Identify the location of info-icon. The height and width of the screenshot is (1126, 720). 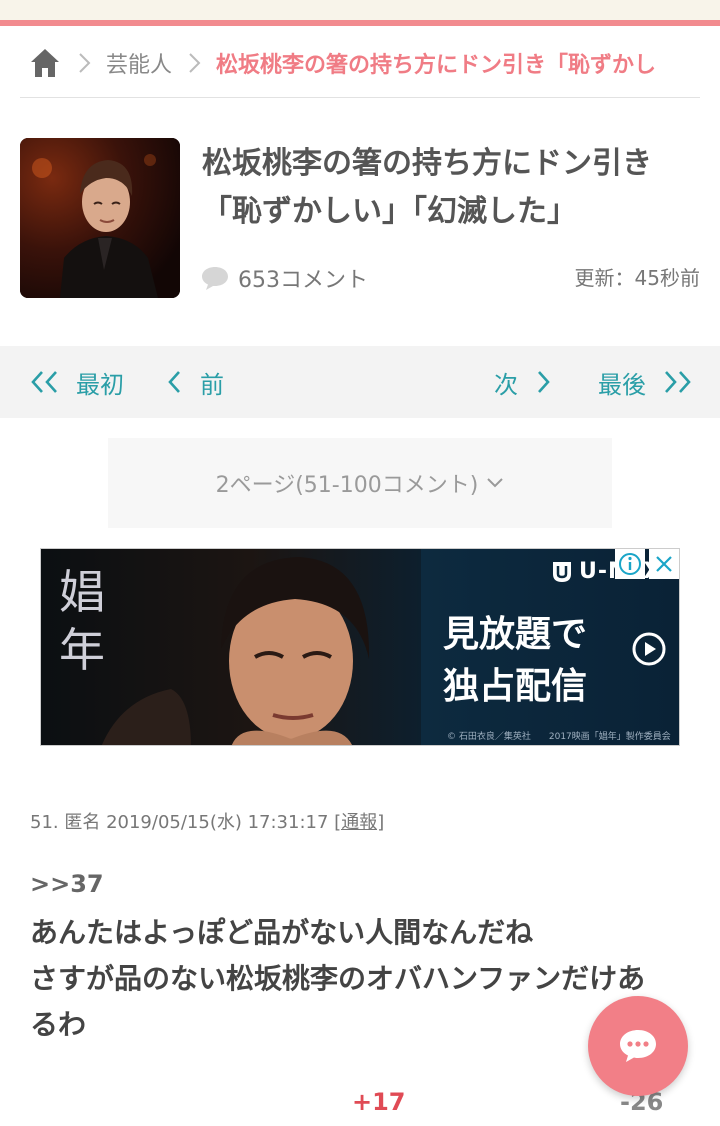
(630, 564).